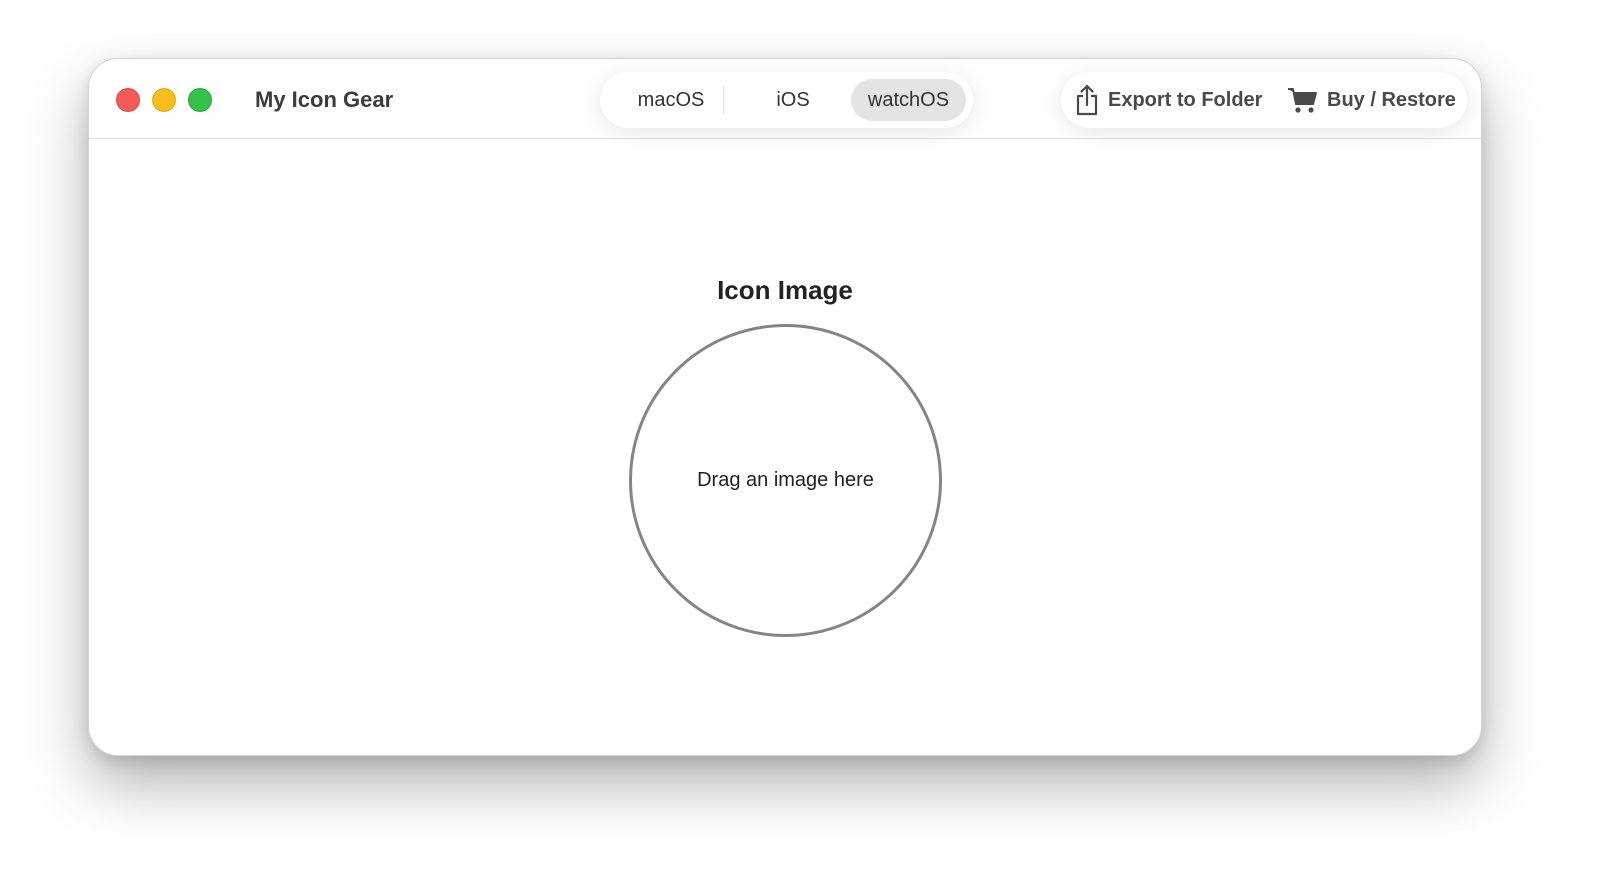 Image resolution: width=1600 pixels, height=889 pixels. Describe the element at coordinates (324, 99) in the screenshot. I see `app-title: My Icon Gear` at that location.